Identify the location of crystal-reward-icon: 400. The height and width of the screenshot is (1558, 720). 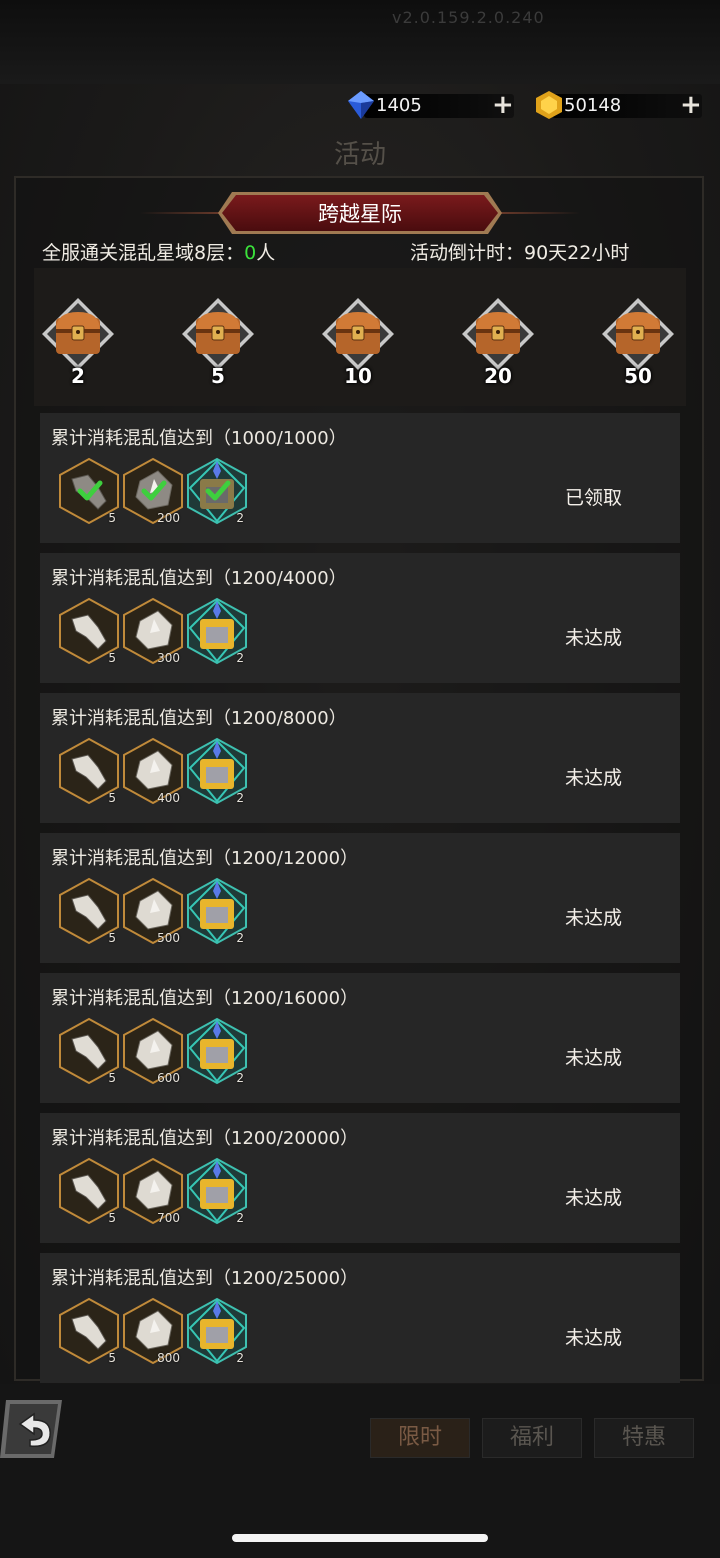
(153, 771).